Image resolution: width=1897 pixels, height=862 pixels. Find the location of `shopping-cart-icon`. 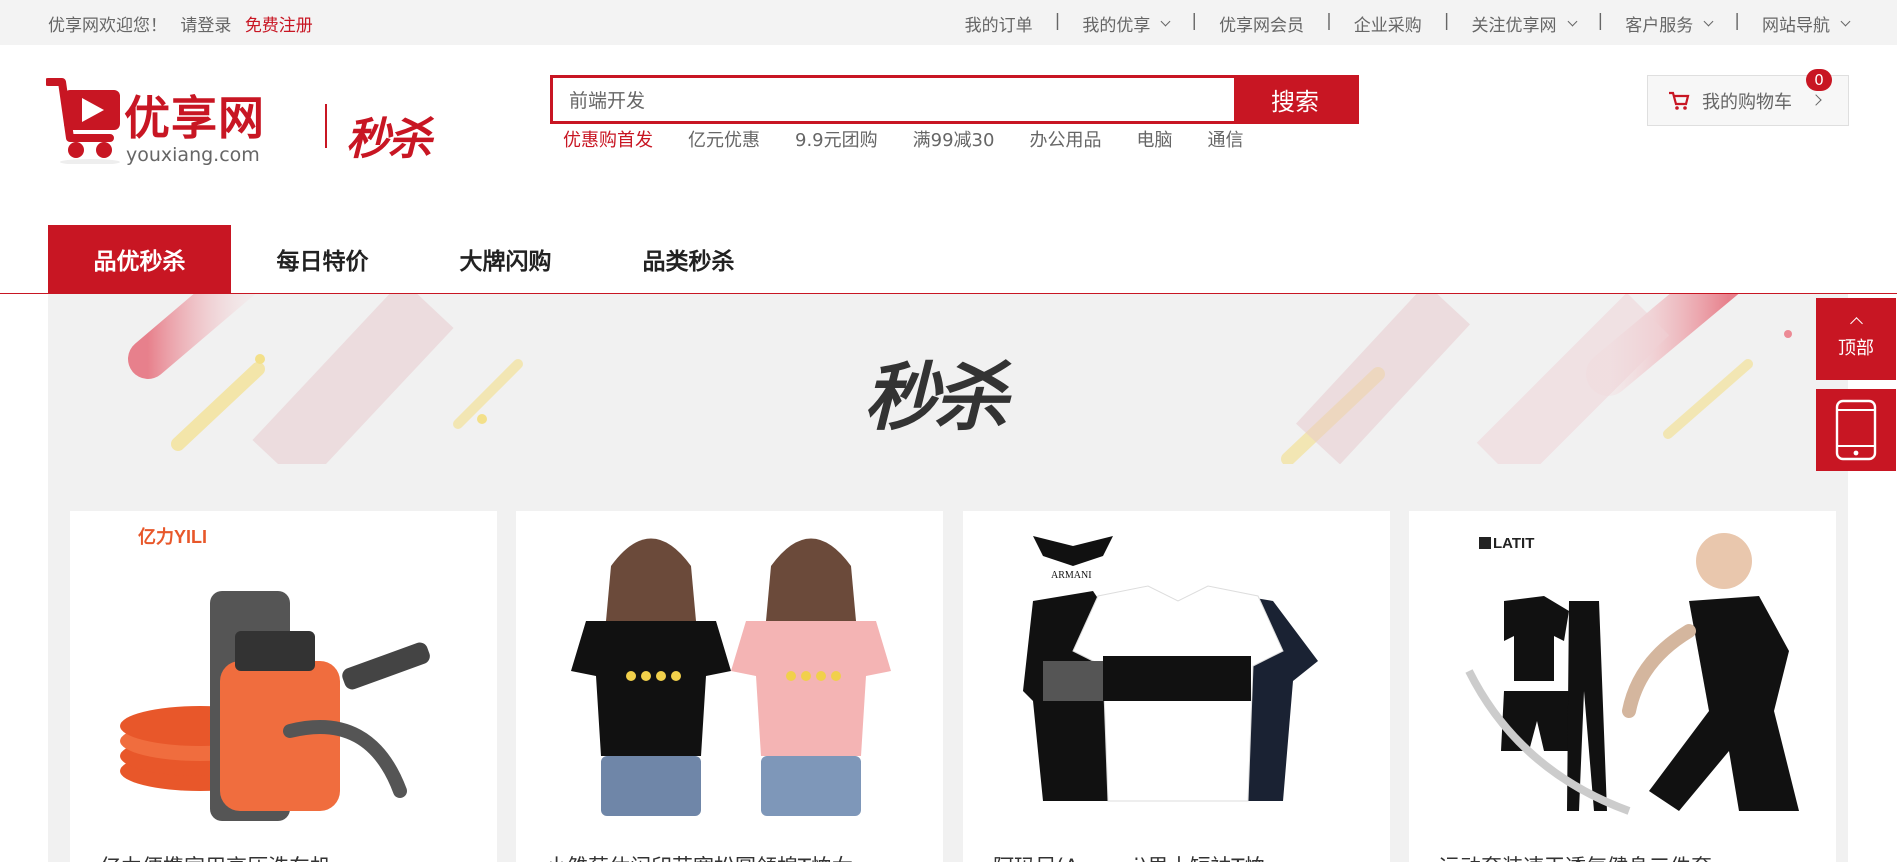

shopping-cart-icon is located at coordinates (1679, 100).